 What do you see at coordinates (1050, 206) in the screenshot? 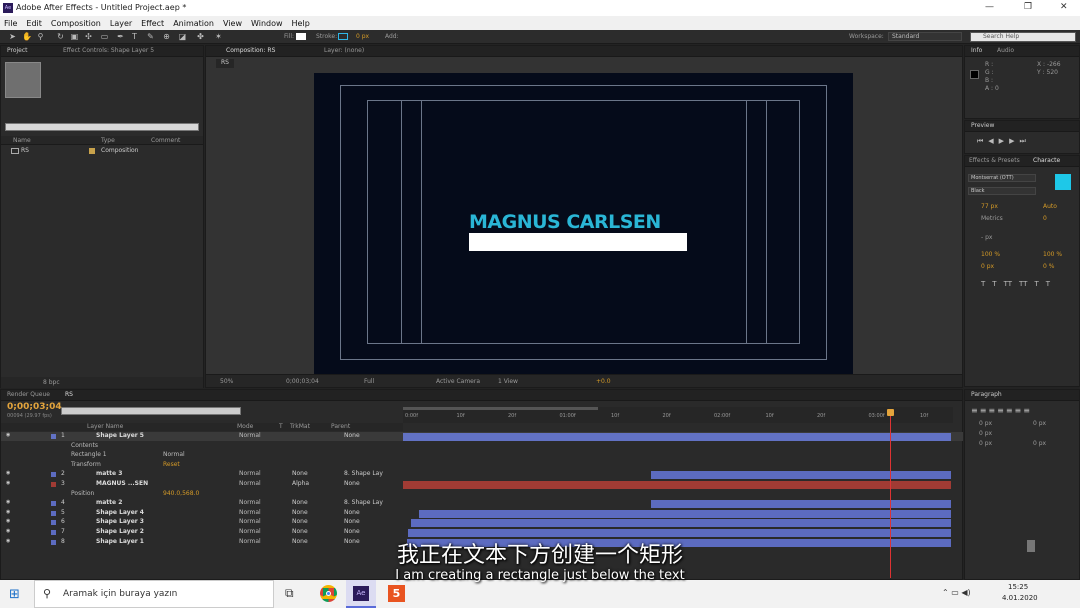
I see `leading-value: Auto` at bounding box center [1050, 206].